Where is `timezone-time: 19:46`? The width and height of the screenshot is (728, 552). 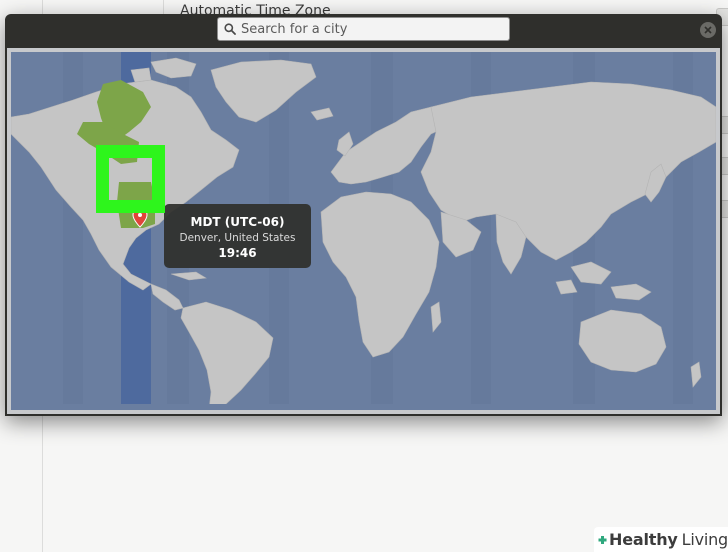 timezone-time: 19:46 is located at coordinates (237, 253).